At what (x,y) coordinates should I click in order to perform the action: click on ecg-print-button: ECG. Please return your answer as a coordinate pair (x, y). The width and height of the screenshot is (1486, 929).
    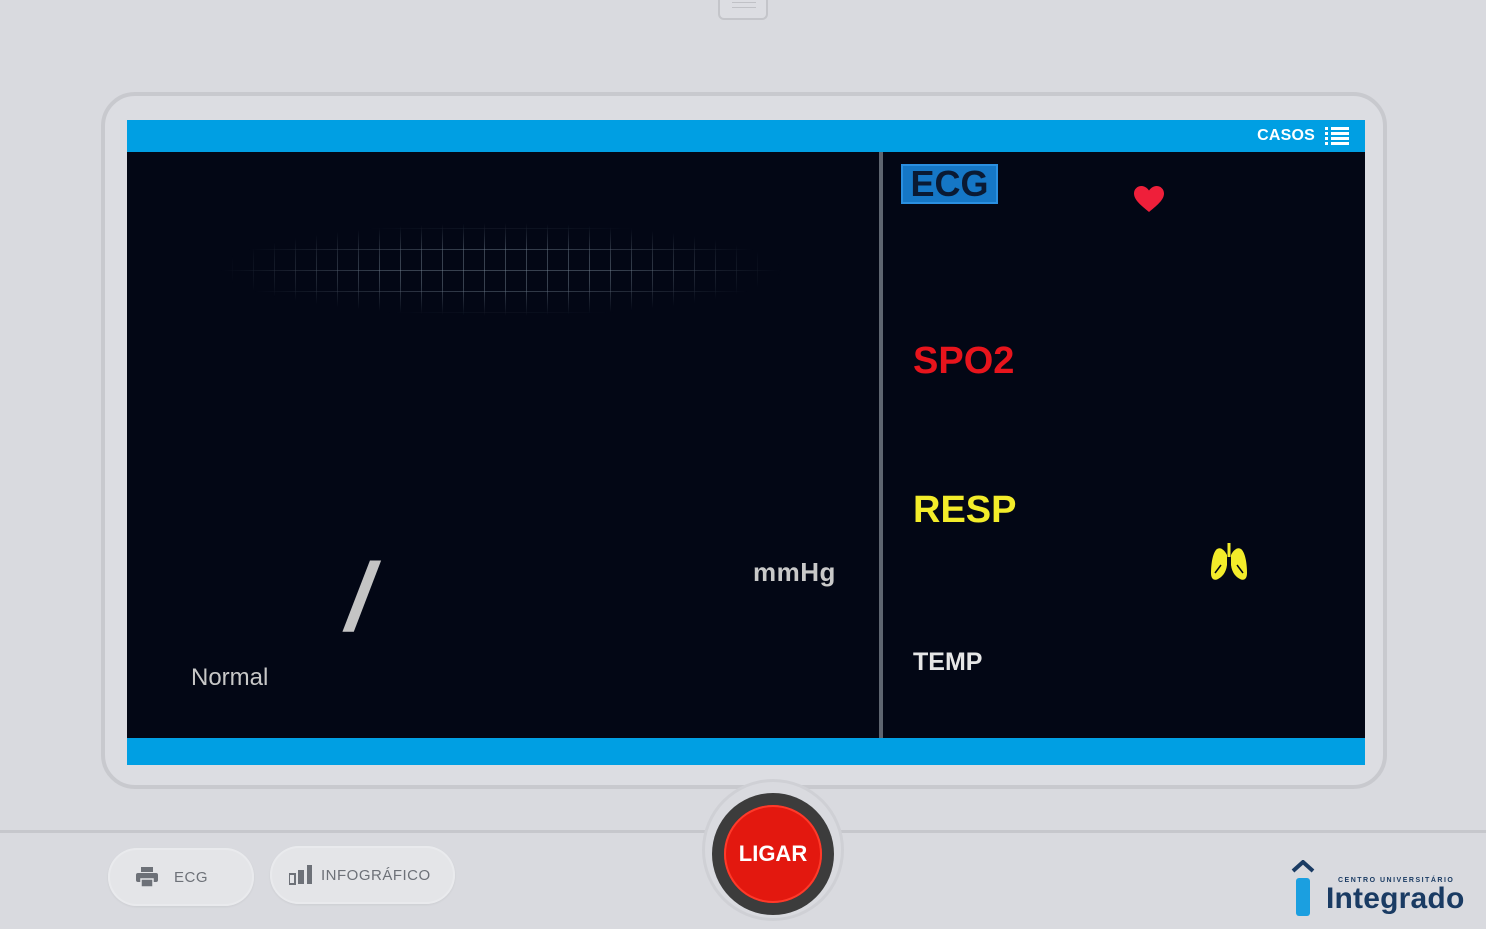
    Looking at the image, I should click on (181, 877).